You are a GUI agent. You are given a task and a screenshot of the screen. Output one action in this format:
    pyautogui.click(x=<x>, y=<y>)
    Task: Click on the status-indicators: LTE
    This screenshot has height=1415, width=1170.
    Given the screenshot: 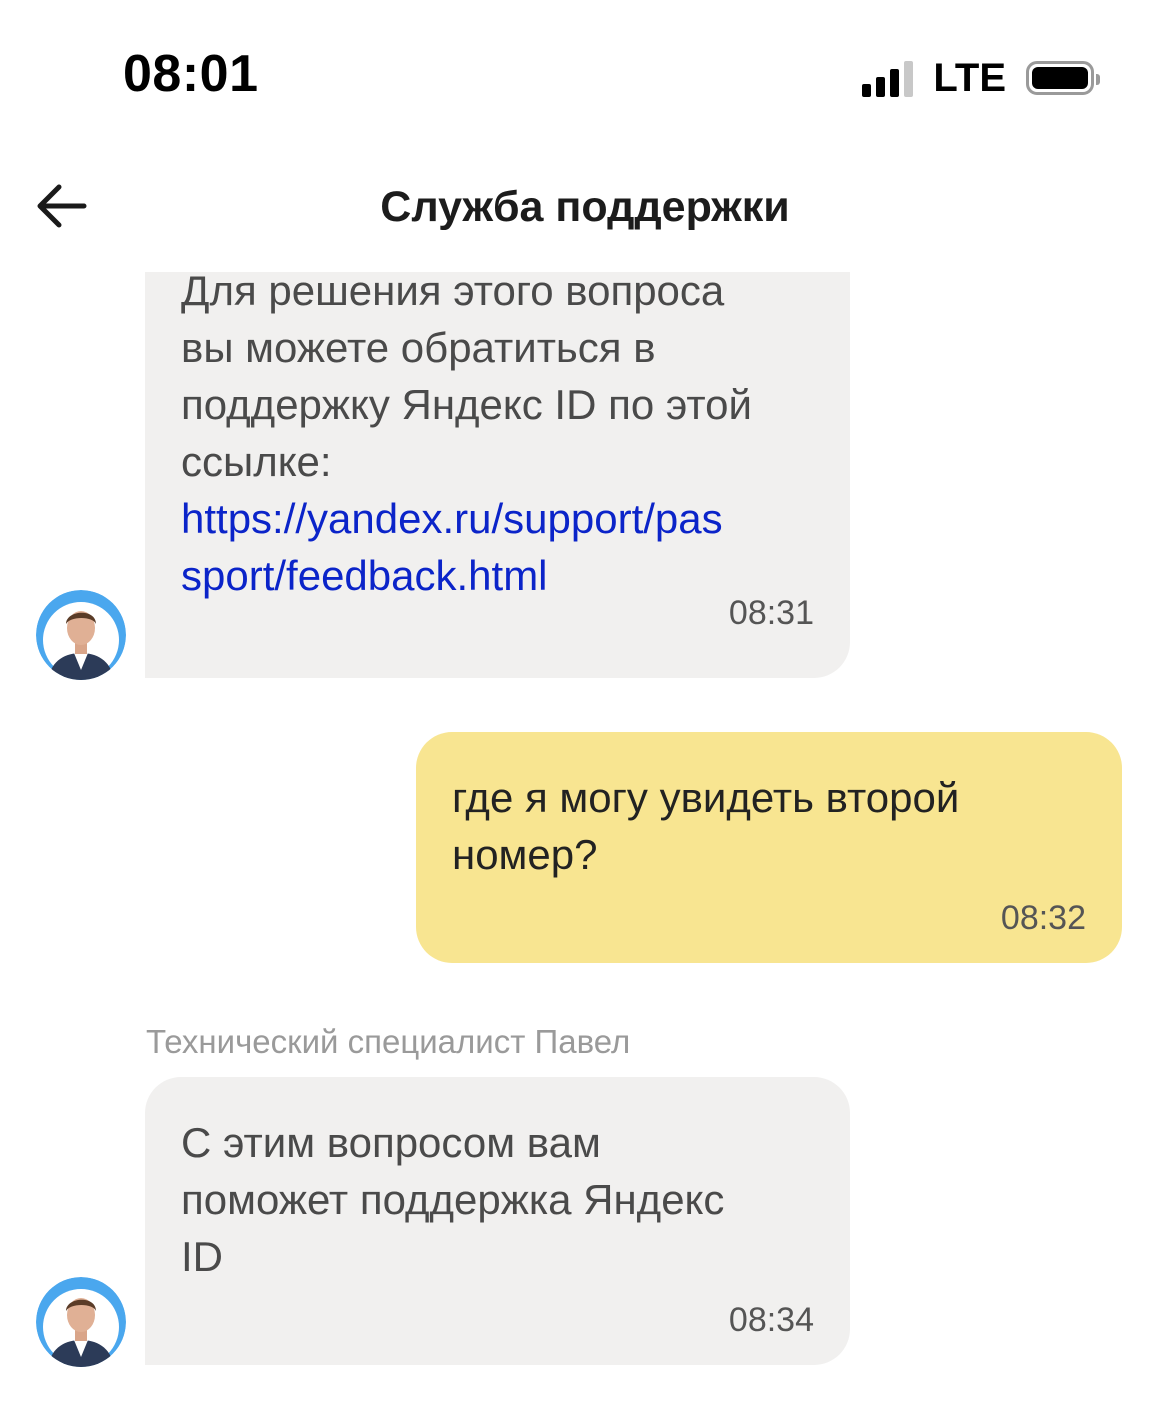 What is the action you would take?
    pyautogui.click(x=981, y=78)
    